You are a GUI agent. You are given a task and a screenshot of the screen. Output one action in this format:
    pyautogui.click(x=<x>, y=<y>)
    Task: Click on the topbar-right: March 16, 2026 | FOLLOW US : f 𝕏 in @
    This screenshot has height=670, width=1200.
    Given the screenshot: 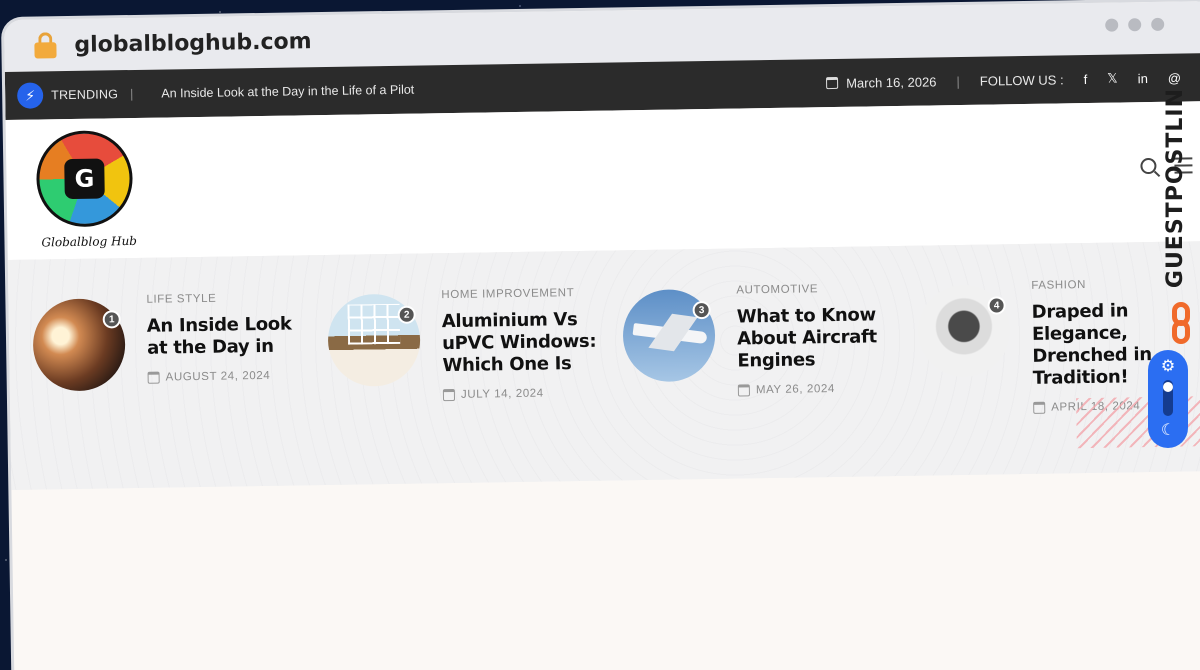 What is the action you would take?
    pyautogui.click(x=1004, y=81)
    